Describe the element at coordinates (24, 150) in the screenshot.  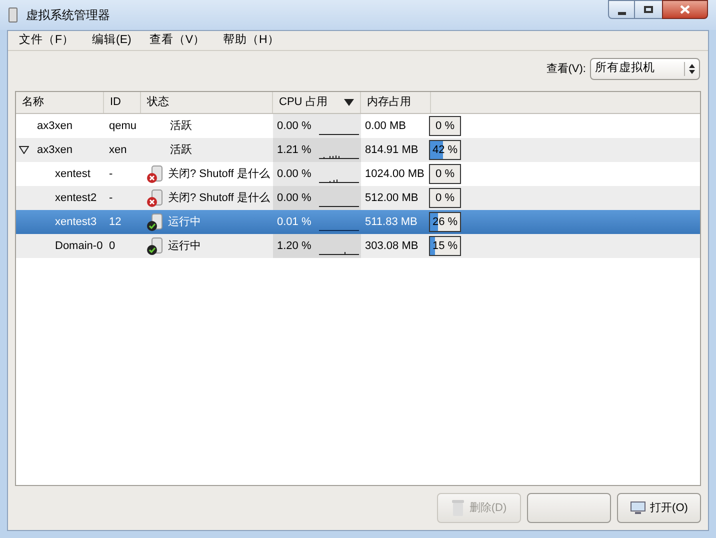
I see `expanded-triangle-icon` at that location.